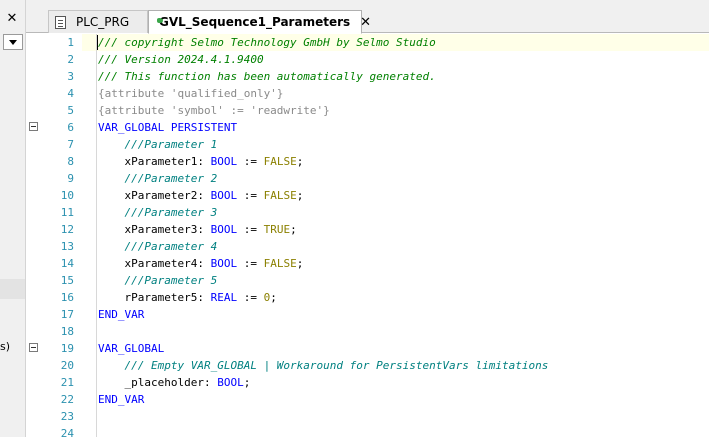 This screenshot has height=437, width=709. What do you see at coordinates (367, 212) in the screenshot?
I see `code-line: 11 ///Parameter 3` at bounding box center [367, 212].